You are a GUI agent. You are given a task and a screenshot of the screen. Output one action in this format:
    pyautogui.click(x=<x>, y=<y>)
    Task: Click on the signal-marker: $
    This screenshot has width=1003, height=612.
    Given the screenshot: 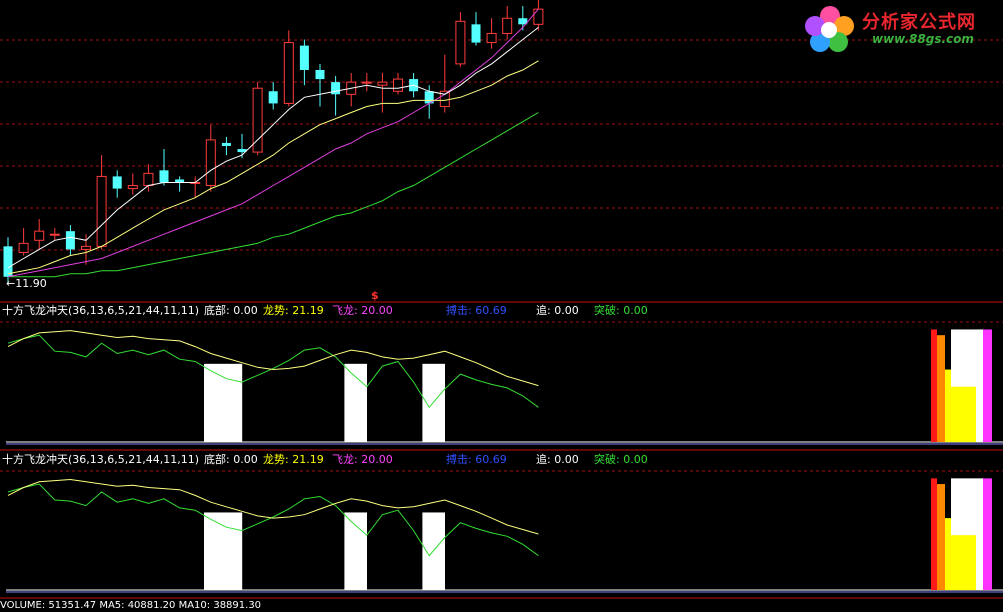 What is the action you would take?
    pyautogui.click(x=375, y=295)
    